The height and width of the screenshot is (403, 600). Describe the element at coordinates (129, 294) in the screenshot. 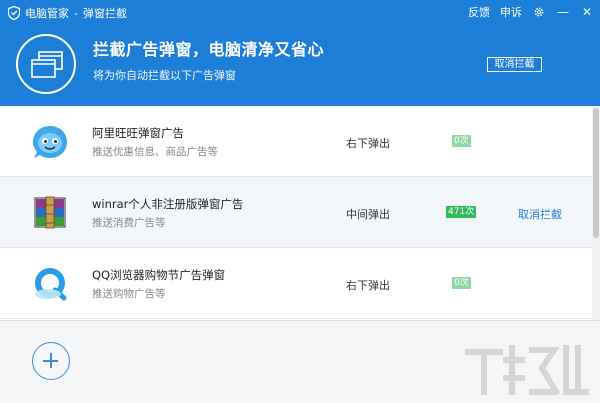

I see `item-description: 推送购物广告等` at that location.